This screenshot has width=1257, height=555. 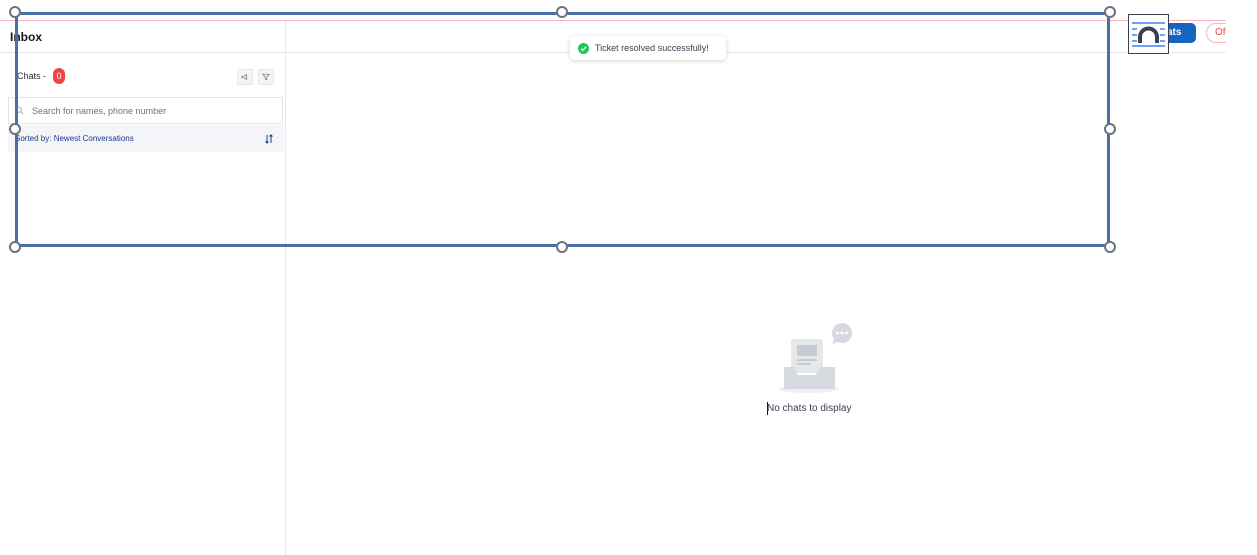 I want to click on widget-button, so click(x=1148, y=34).